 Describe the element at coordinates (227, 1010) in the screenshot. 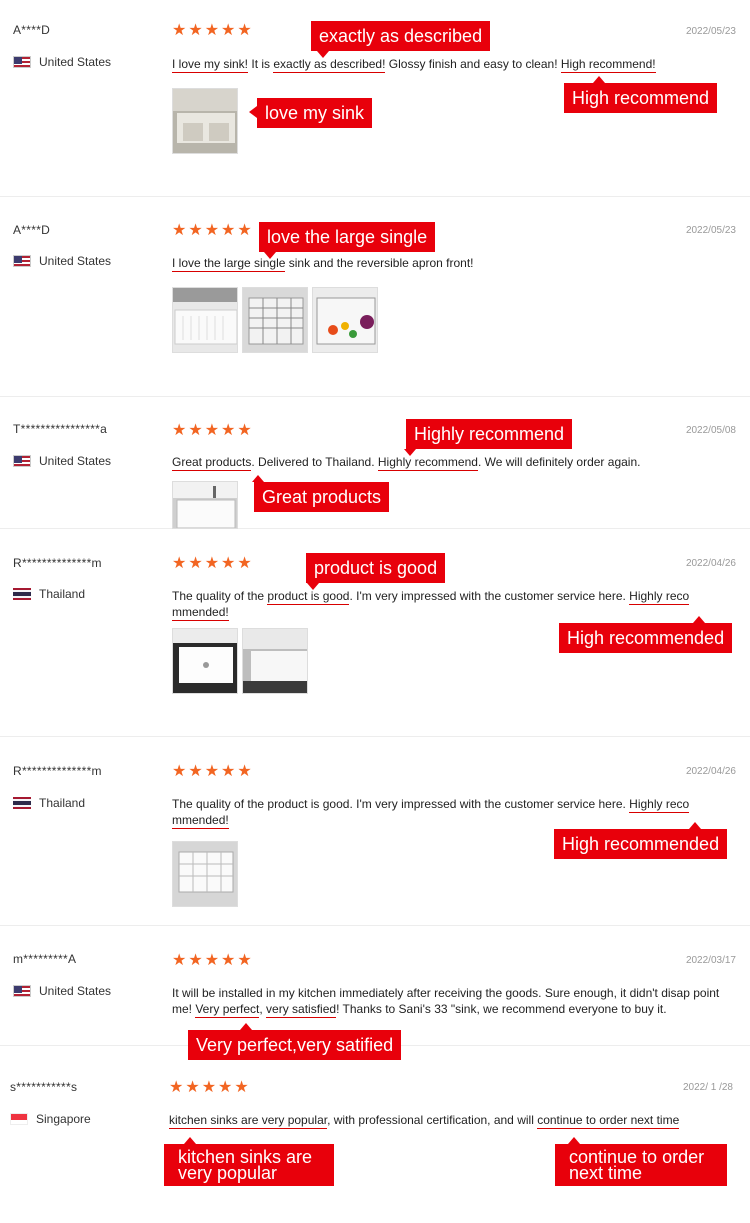

I see `highlight: Very perfect` at that location.